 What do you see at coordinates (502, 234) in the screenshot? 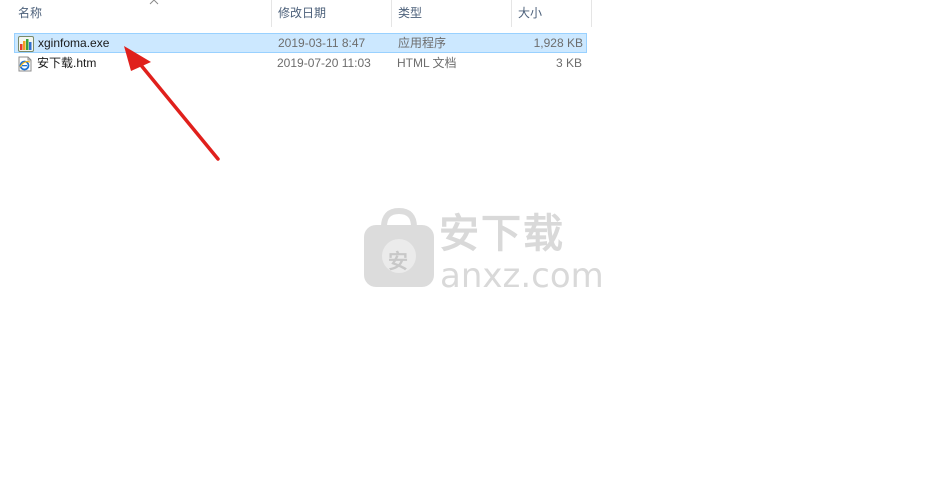
I see `watermark-title: 安下载` at bounding box center [502, 234].